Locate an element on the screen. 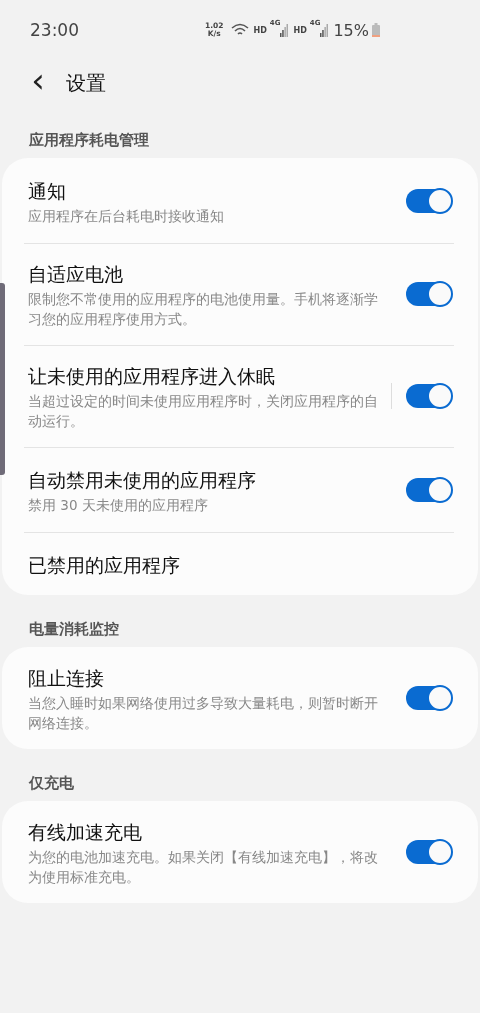 Image resolution: width=480 pixels, height=1013 pixels. page-title: 设置 is located at coordinates (86, 83).